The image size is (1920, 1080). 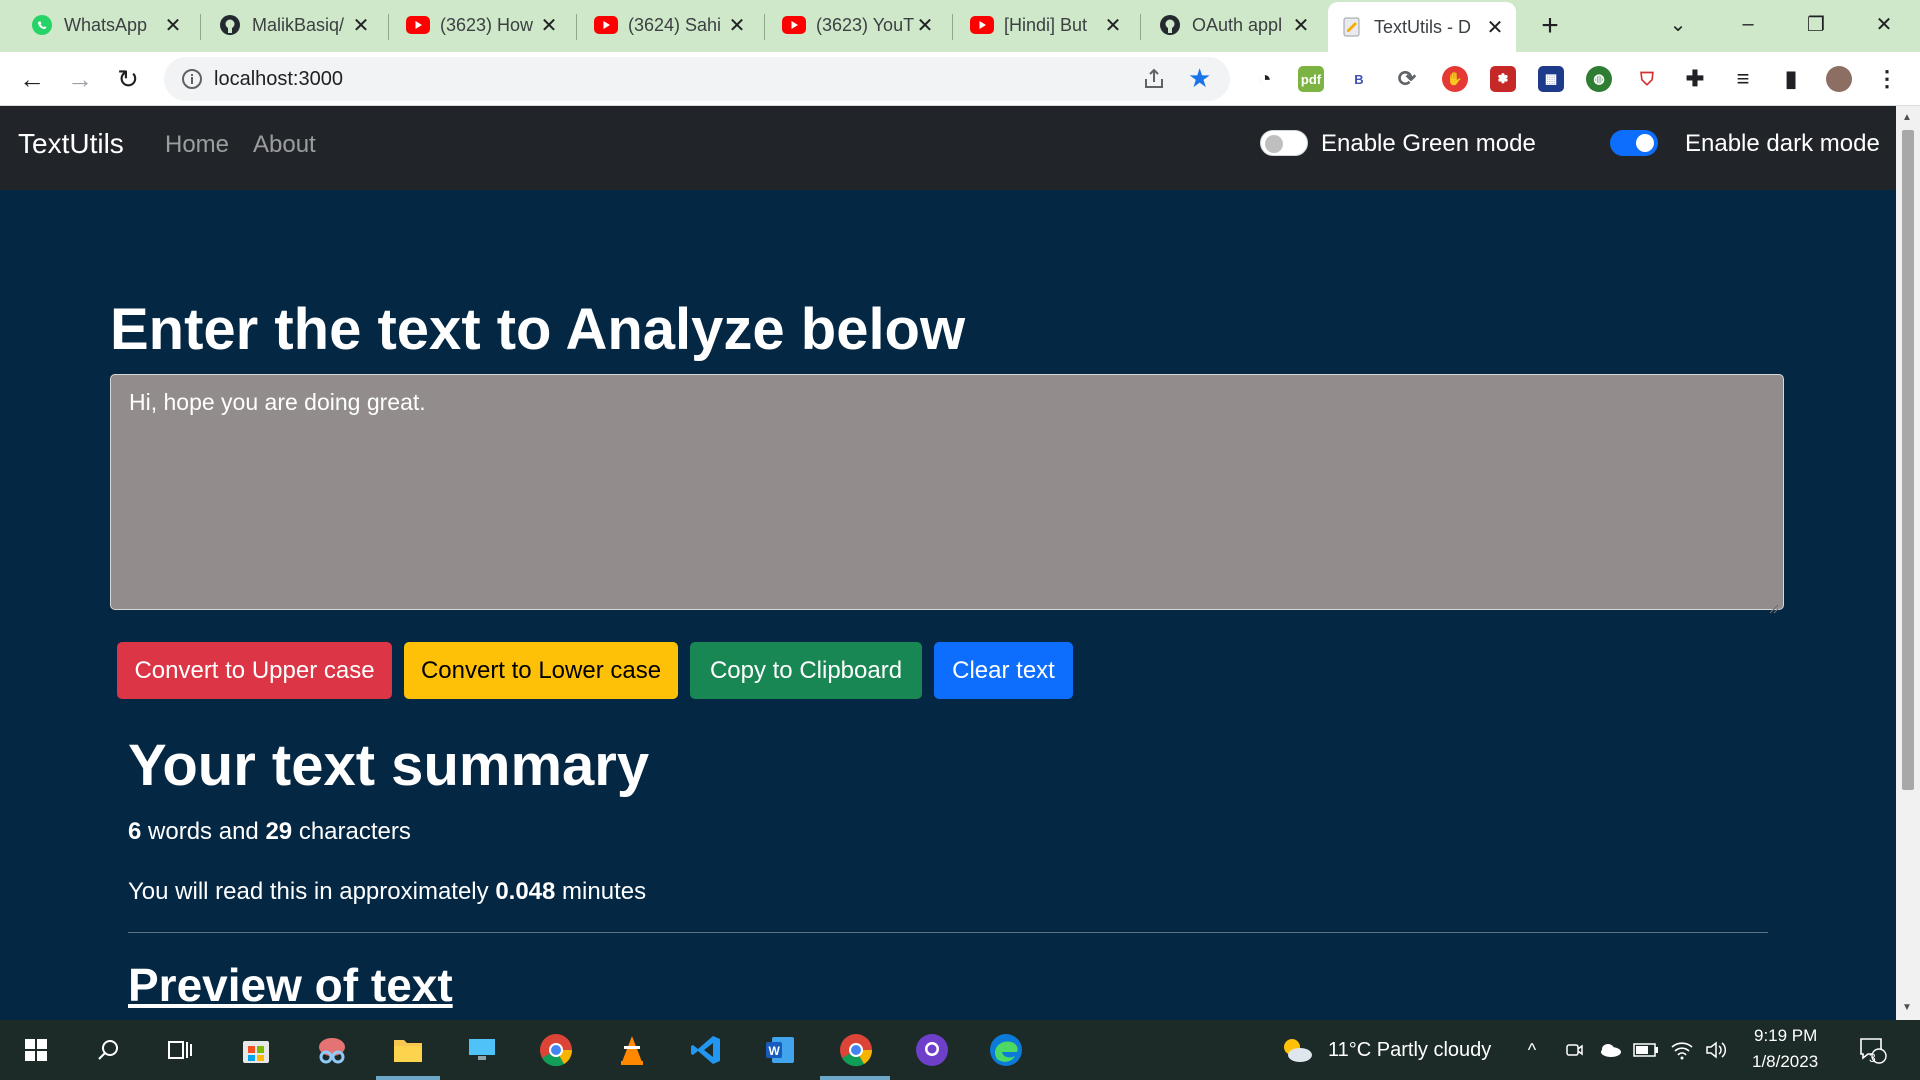 I want to click on close-window-icon: ✕, so click(x=1884, y=24).